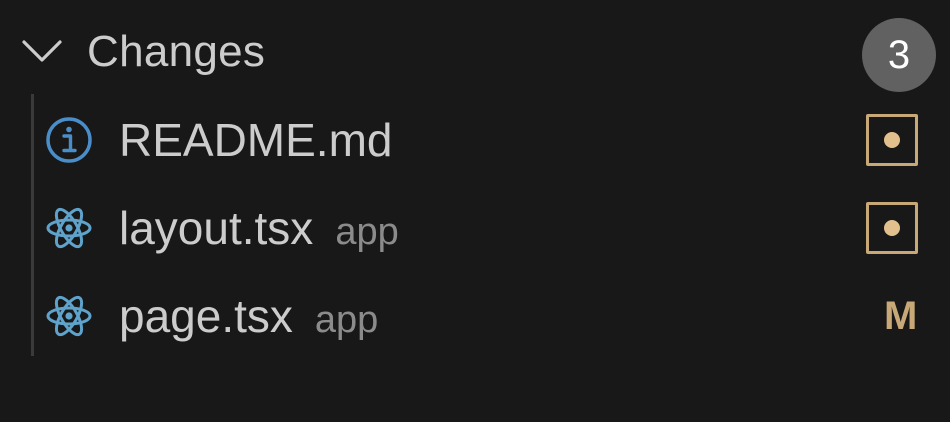 The height and width of the screenshot is (422, 950). I want to click on file-name: layout.tsx app, so click(259, 230).